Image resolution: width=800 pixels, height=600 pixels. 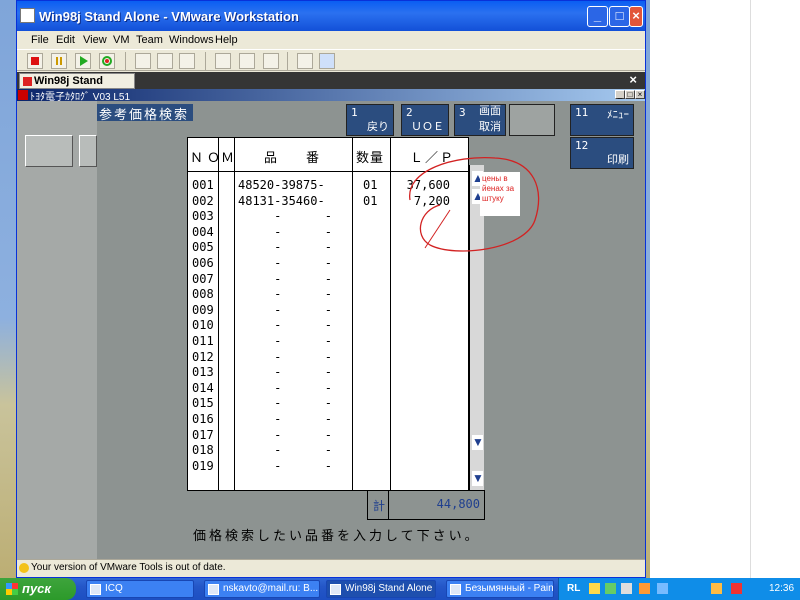 I want to click on scroll-bottom-icon: ▼, so click(x=478, y=478).